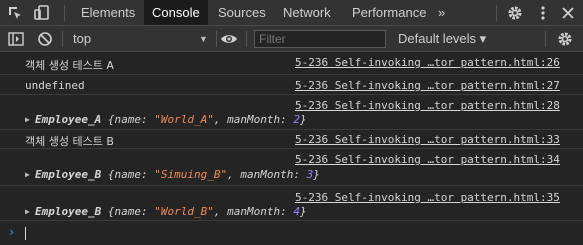 The width and height of the screenshot is (583, 245). What do you see at coordinates (55, 85) in the screenshot?
I see `log-text: undefined` at bounding box center [55, 85].